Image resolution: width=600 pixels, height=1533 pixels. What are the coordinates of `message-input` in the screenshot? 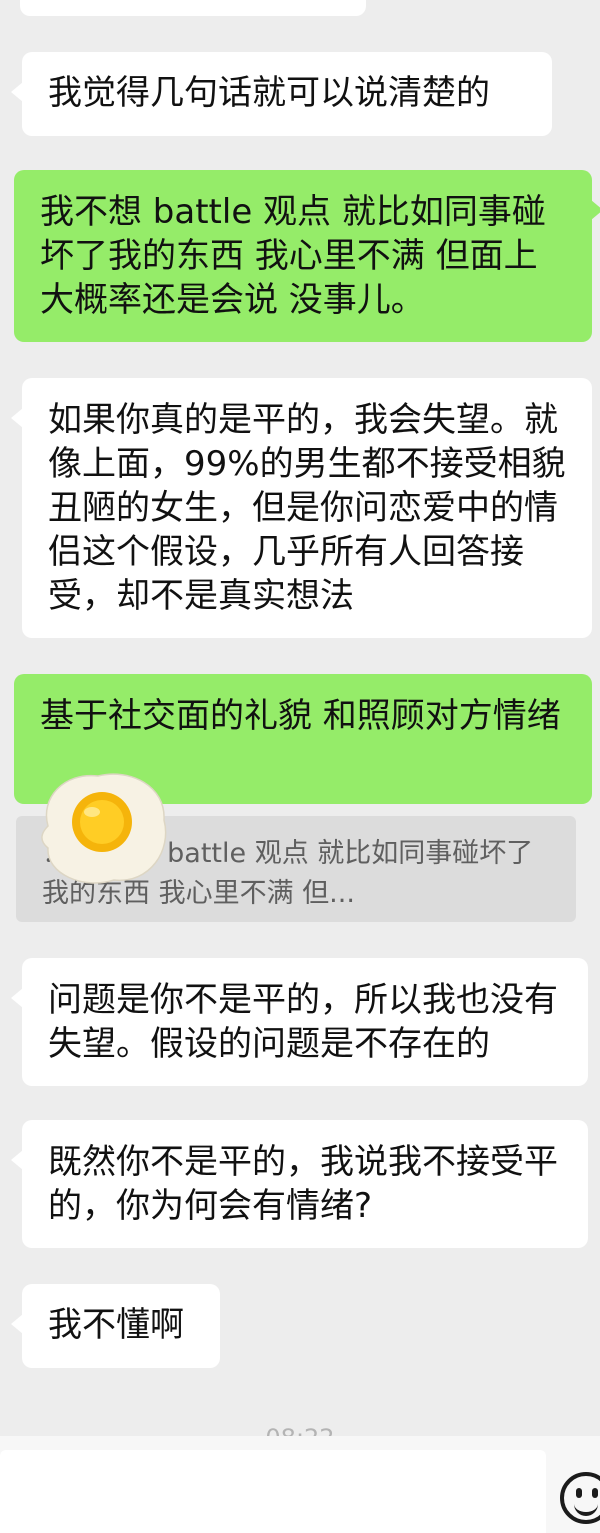 It's located at (273, 1491).